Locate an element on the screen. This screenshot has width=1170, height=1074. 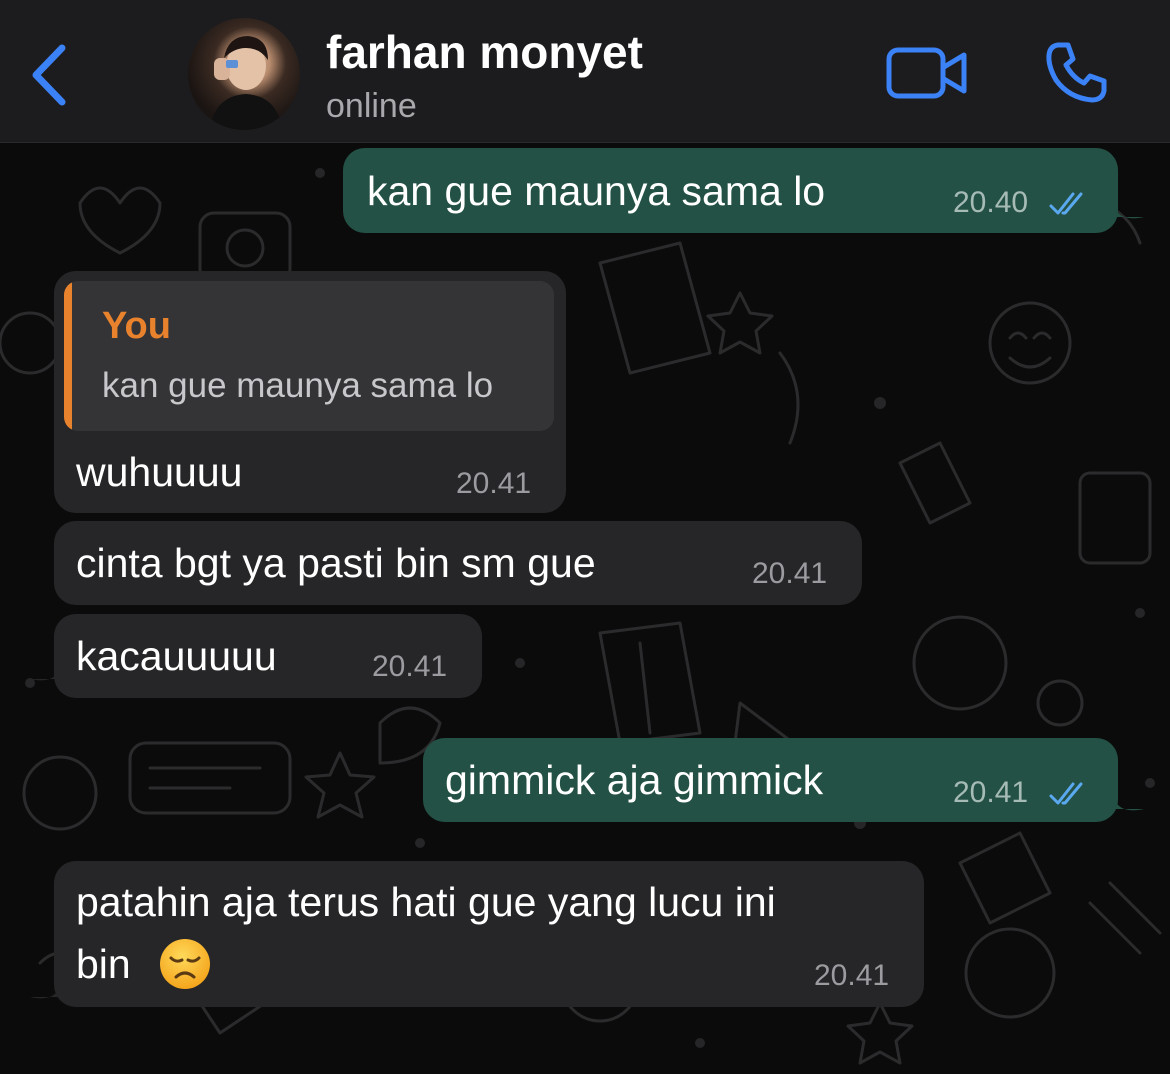
message-bubble-incoming: You kan gue maunya sama lo wuhuuuu 20.41 is located at coordinates (310, 392).